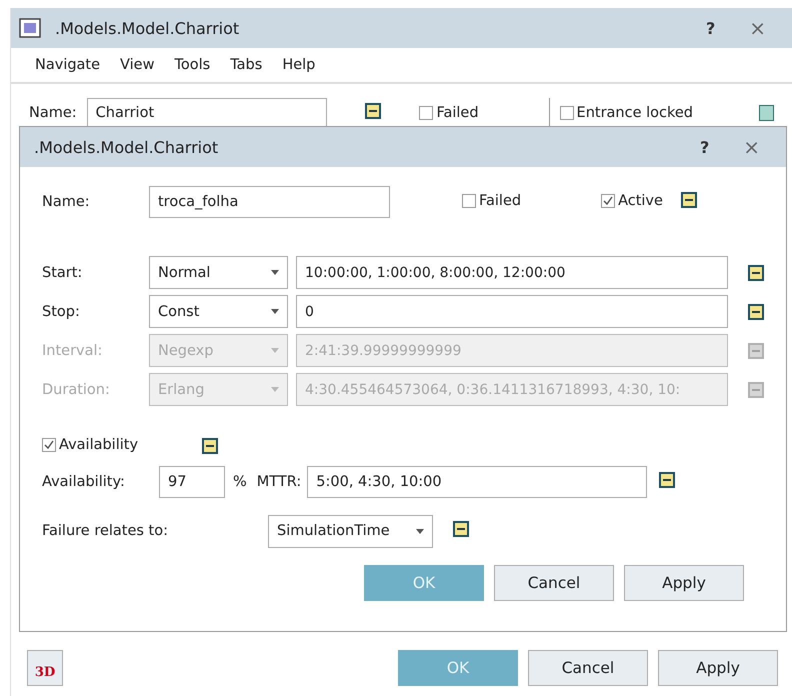 The image size is (792, 696). I want to click on 3d-button: 3D, so click(45, 668).